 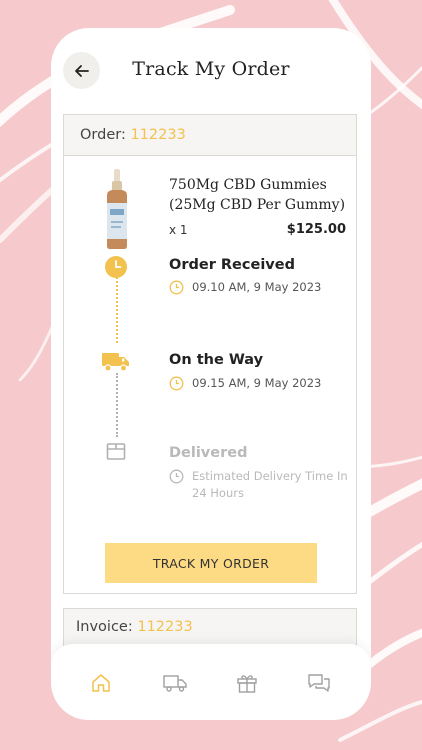 I want to click on truck-icon, so click(x=175, y=683).